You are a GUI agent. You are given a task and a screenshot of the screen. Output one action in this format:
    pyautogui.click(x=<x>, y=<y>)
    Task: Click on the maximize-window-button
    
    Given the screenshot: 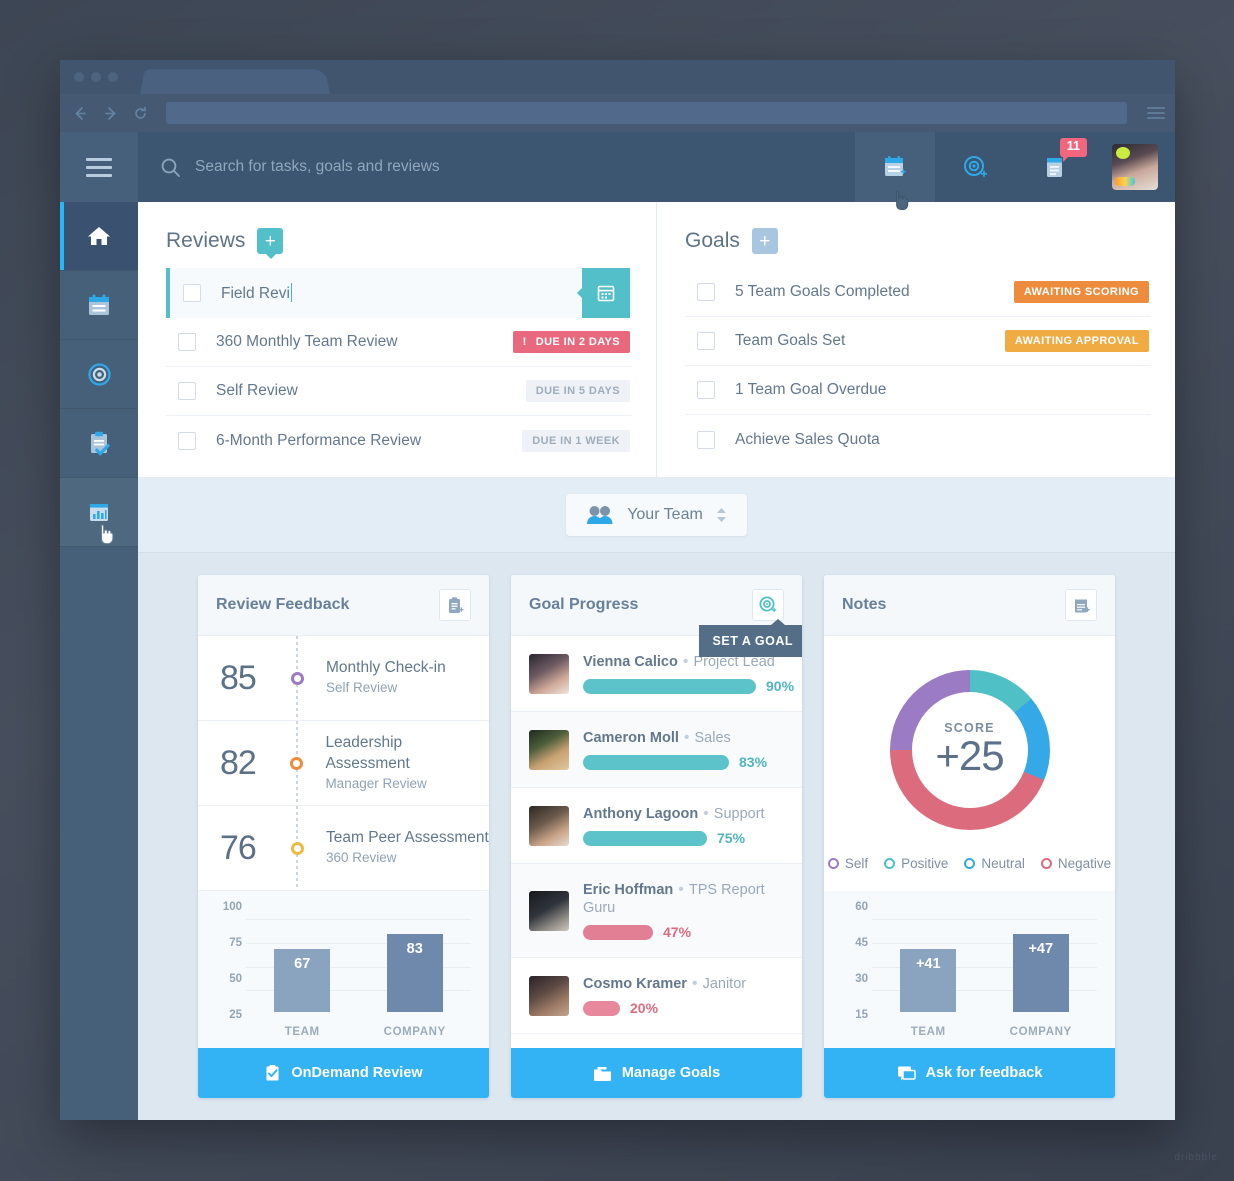 What is the action you would take?
    pyautogui.click(x=113, y=77)
    